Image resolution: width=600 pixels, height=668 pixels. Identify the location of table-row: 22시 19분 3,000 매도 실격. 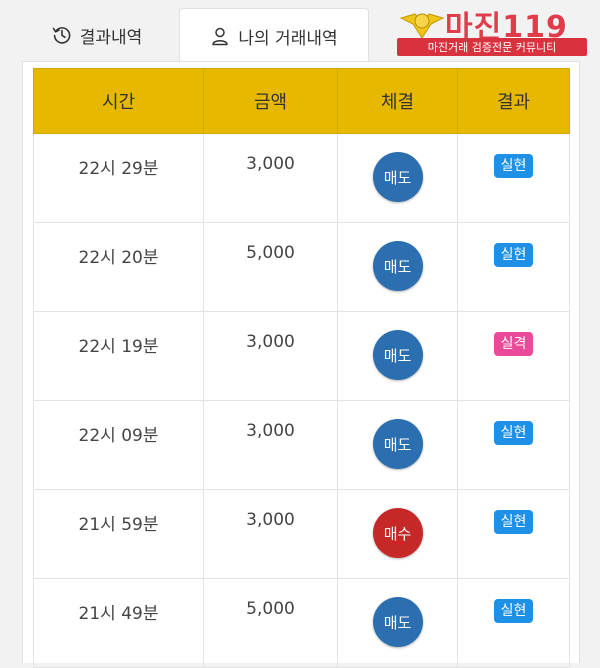
(301, 356).